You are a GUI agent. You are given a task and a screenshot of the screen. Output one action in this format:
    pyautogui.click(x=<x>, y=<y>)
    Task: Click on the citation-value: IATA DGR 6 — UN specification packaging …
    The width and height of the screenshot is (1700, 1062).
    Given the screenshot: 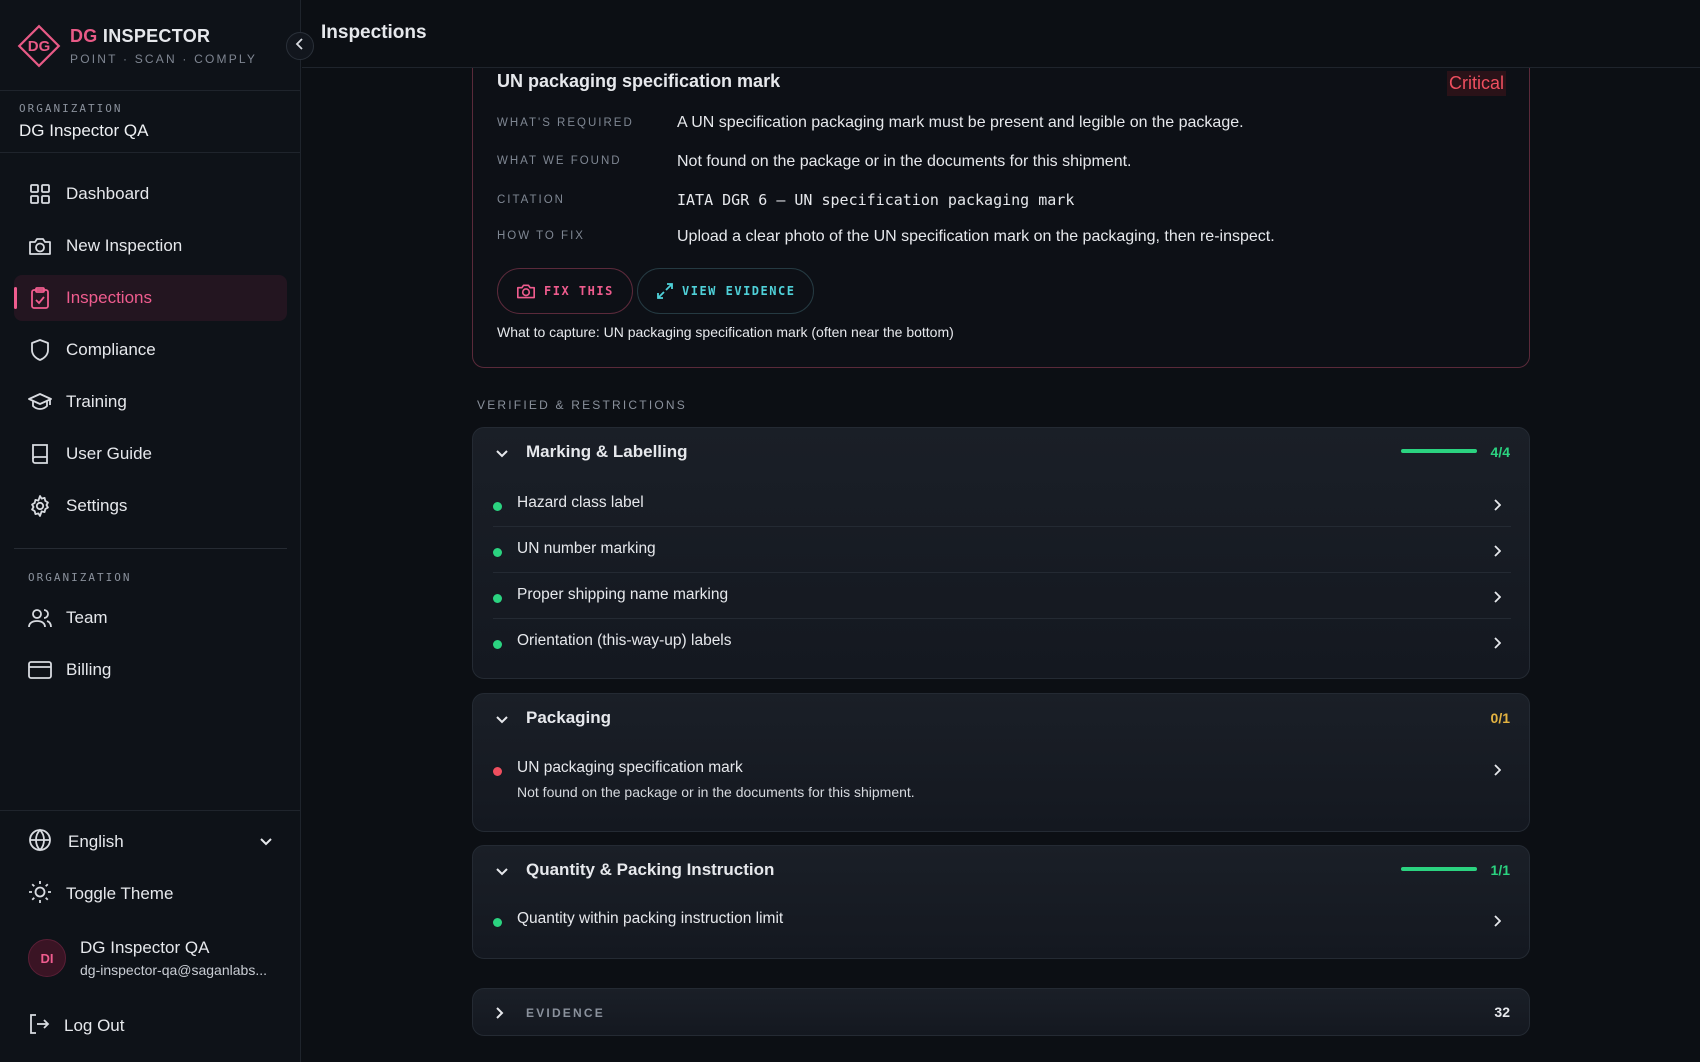 What is the action you would take?
    pyautogui.click(x=876, y=200)
    